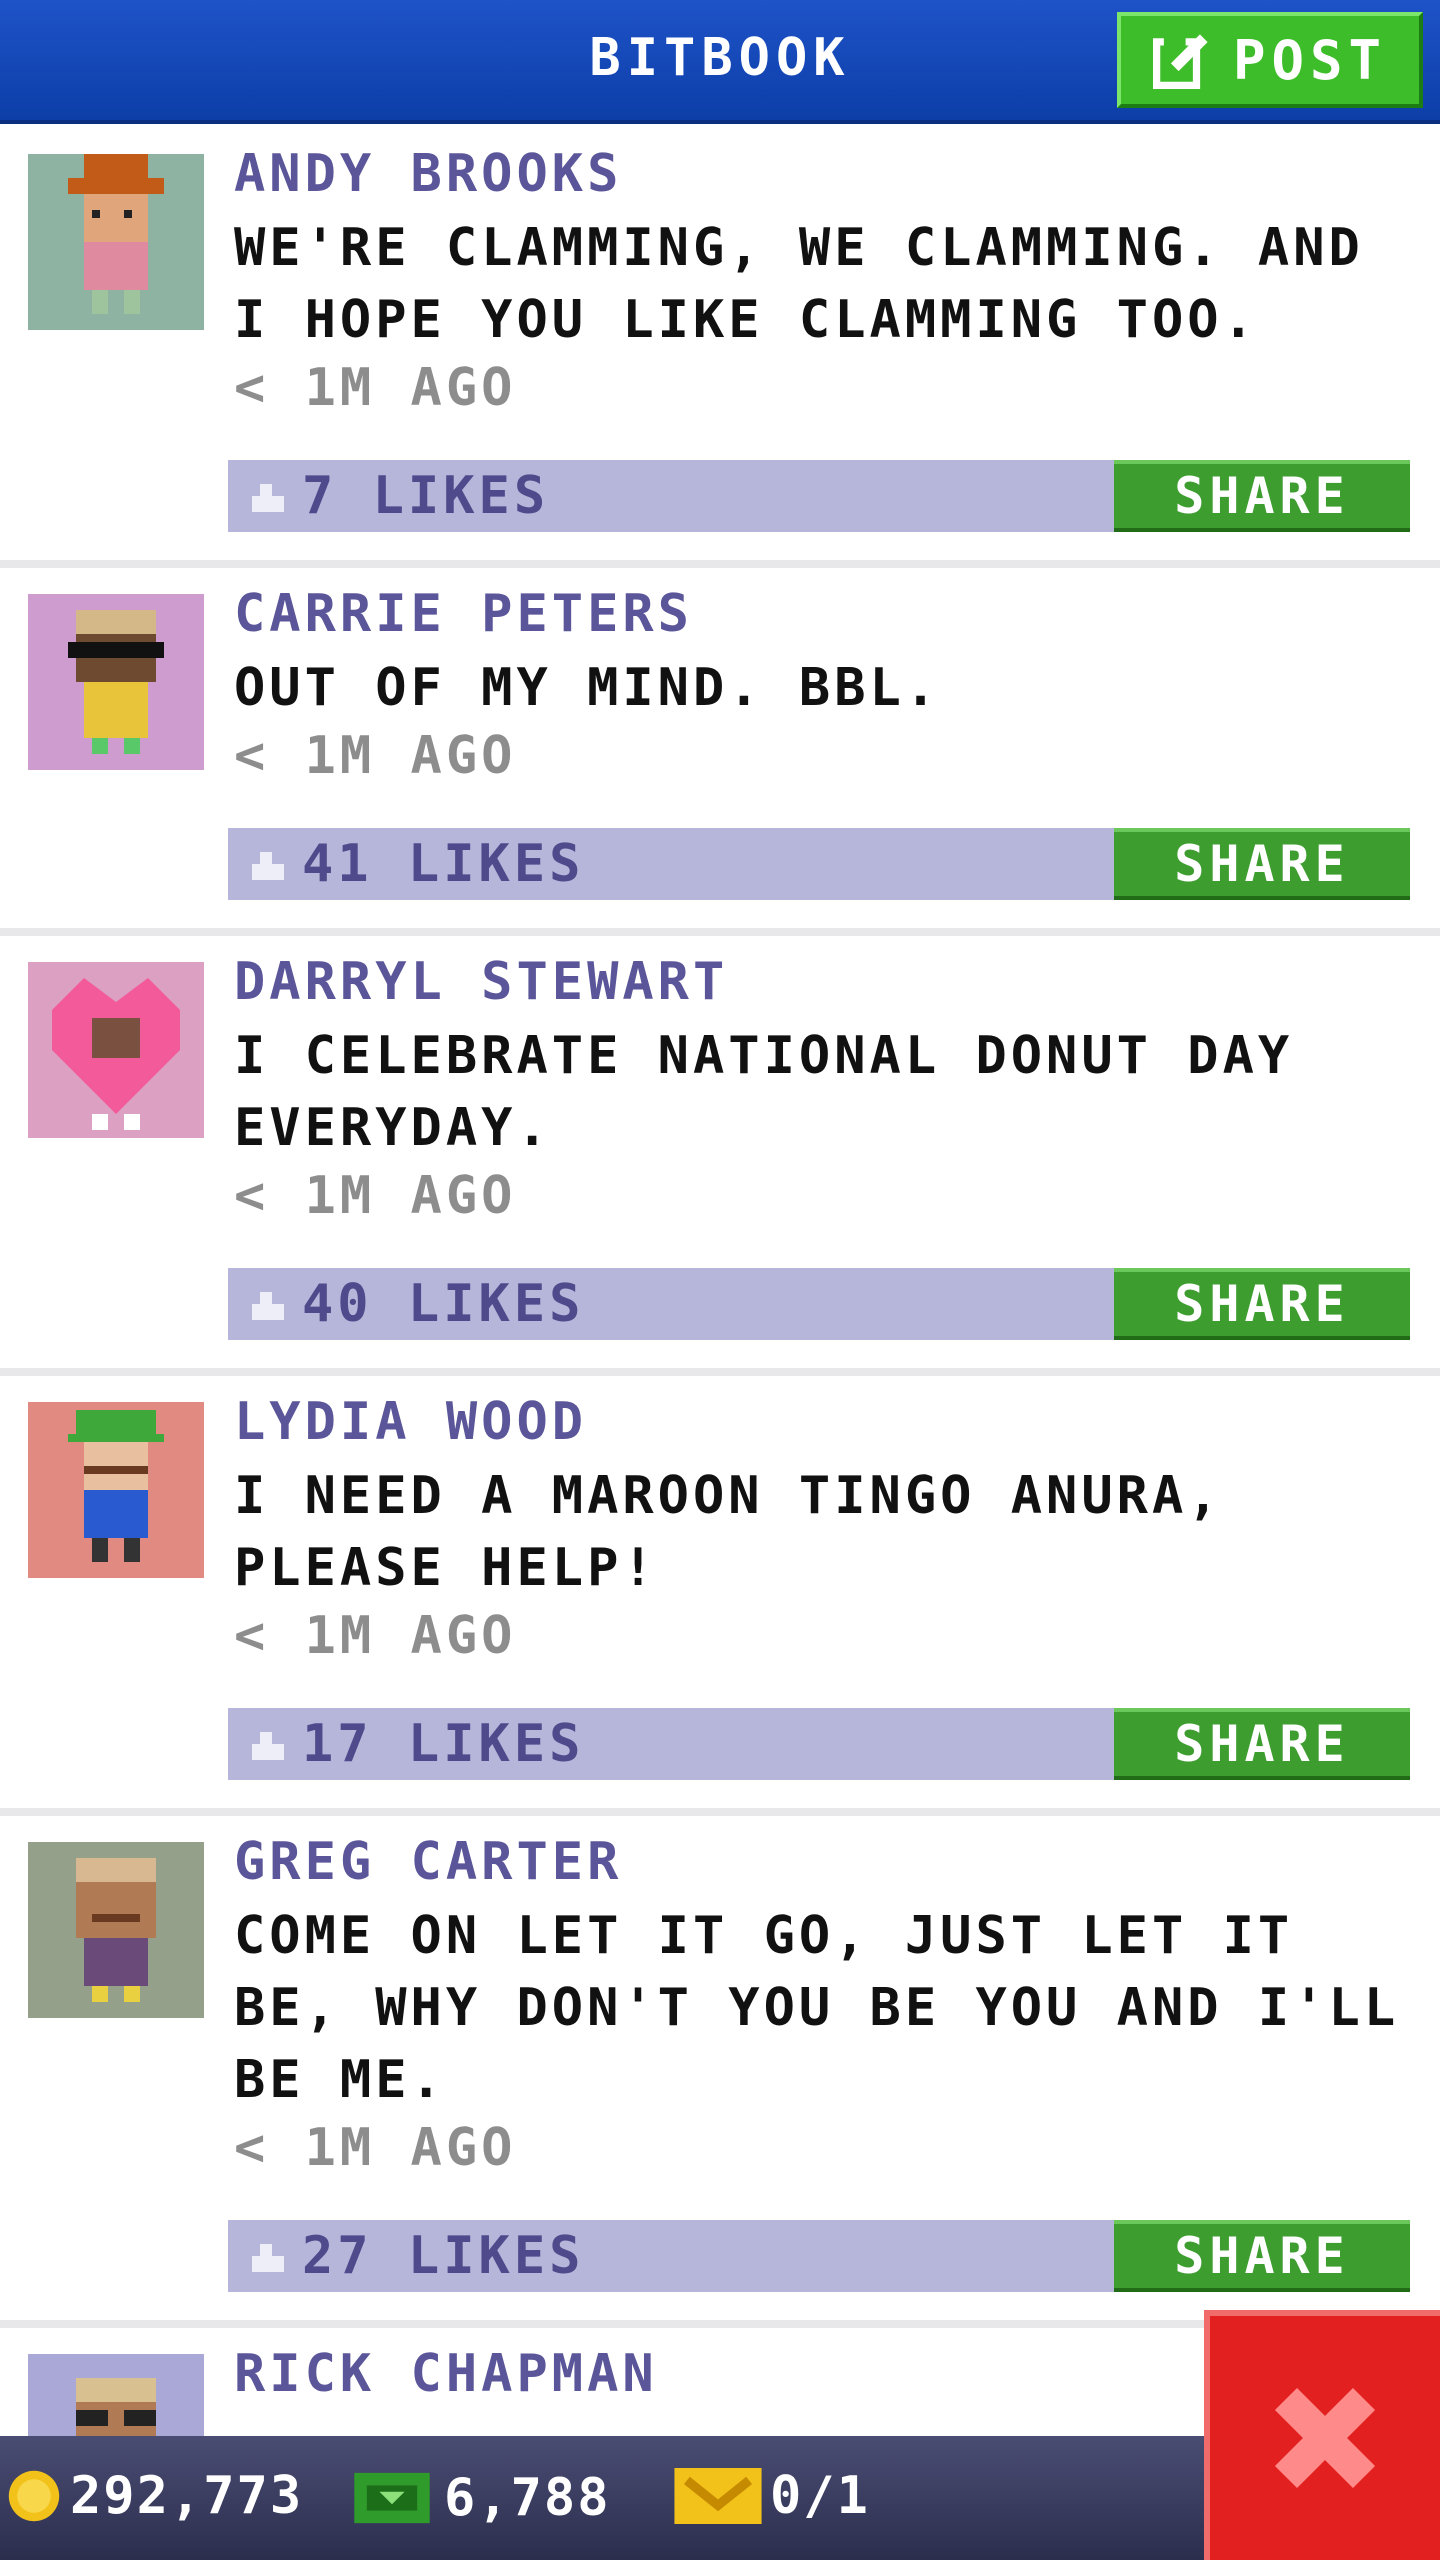 This screenshot has width=1440, height=2568. Describe the element at coordinates (819, 864) in the screenshot. I see `like-bar: 41 LIKES SHARE` at that location.